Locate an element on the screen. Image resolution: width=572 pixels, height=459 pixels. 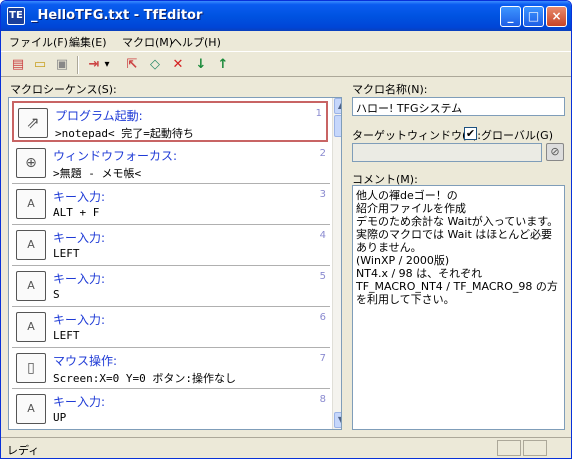
eraser-icon: ◇ is located at coordinates (155, 65).